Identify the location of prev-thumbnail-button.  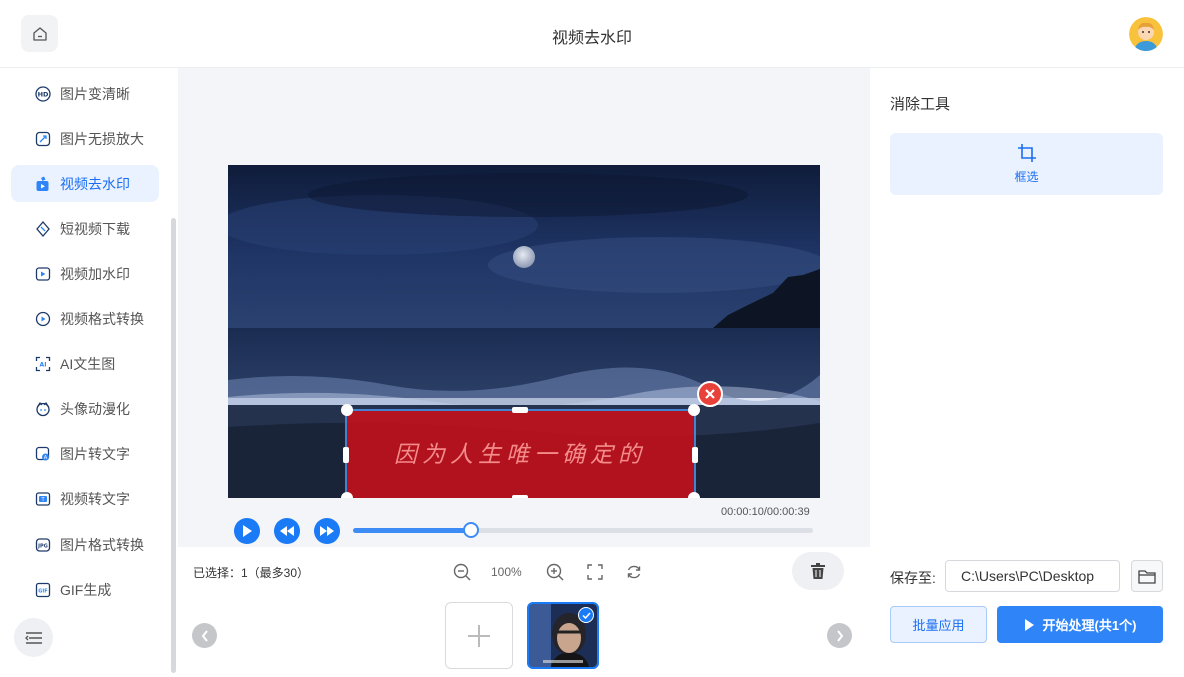
(204, 635).